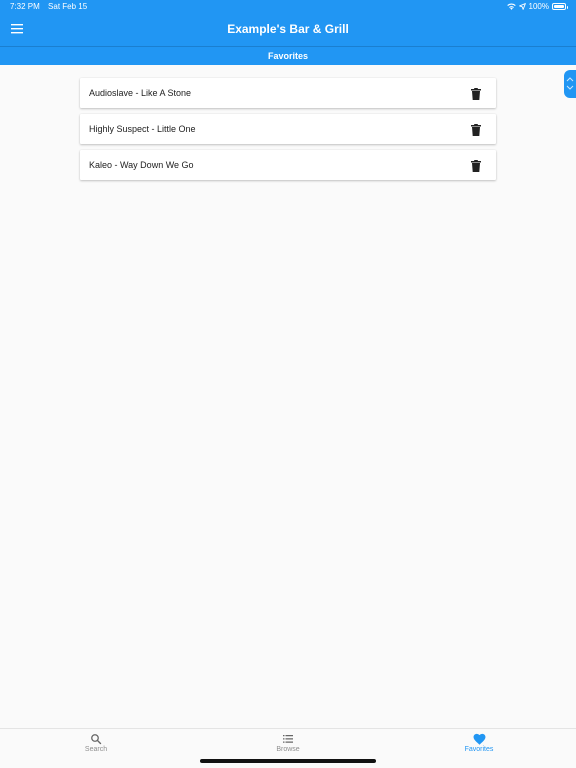 This screenshot has width=576, height=768. What do you see at coordinates (538, 6) in the screenshot?
I see `battery-percent: 100%` at bounding box center [538, 6].